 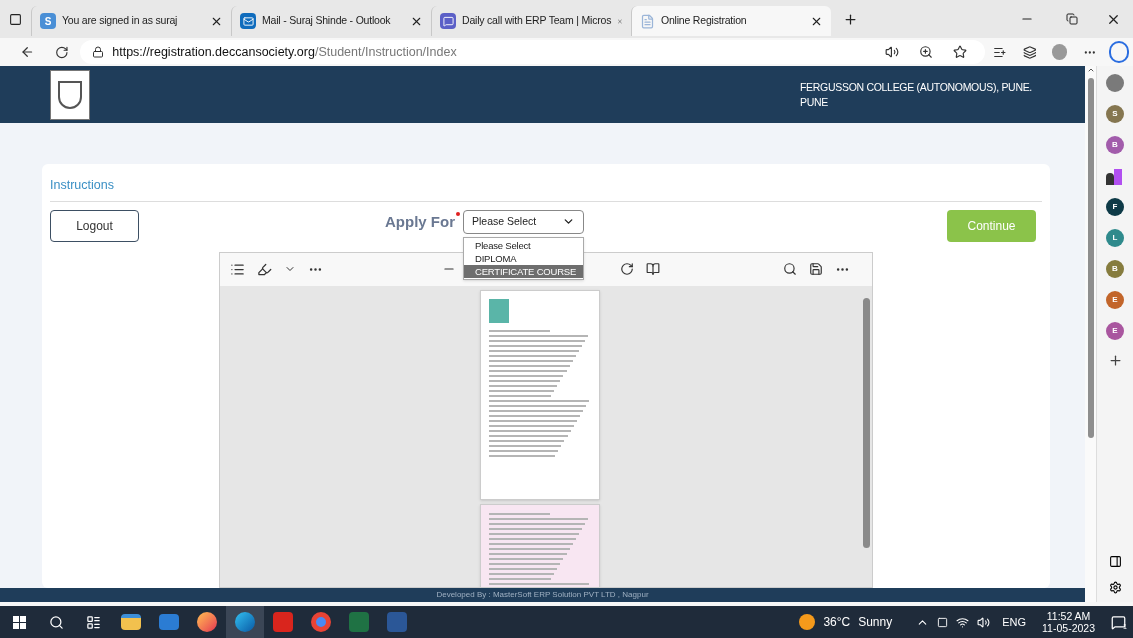 I want to click on chat-icon, so click(x=448, y=21).